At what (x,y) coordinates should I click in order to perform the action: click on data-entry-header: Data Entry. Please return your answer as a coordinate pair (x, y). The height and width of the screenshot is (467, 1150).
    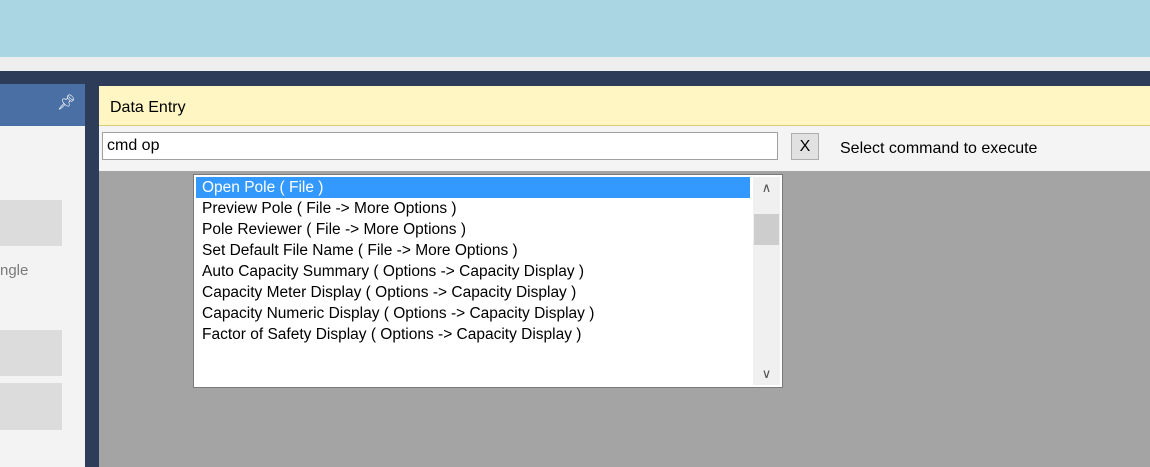
    Looking at the image, I should click on (624, 106).